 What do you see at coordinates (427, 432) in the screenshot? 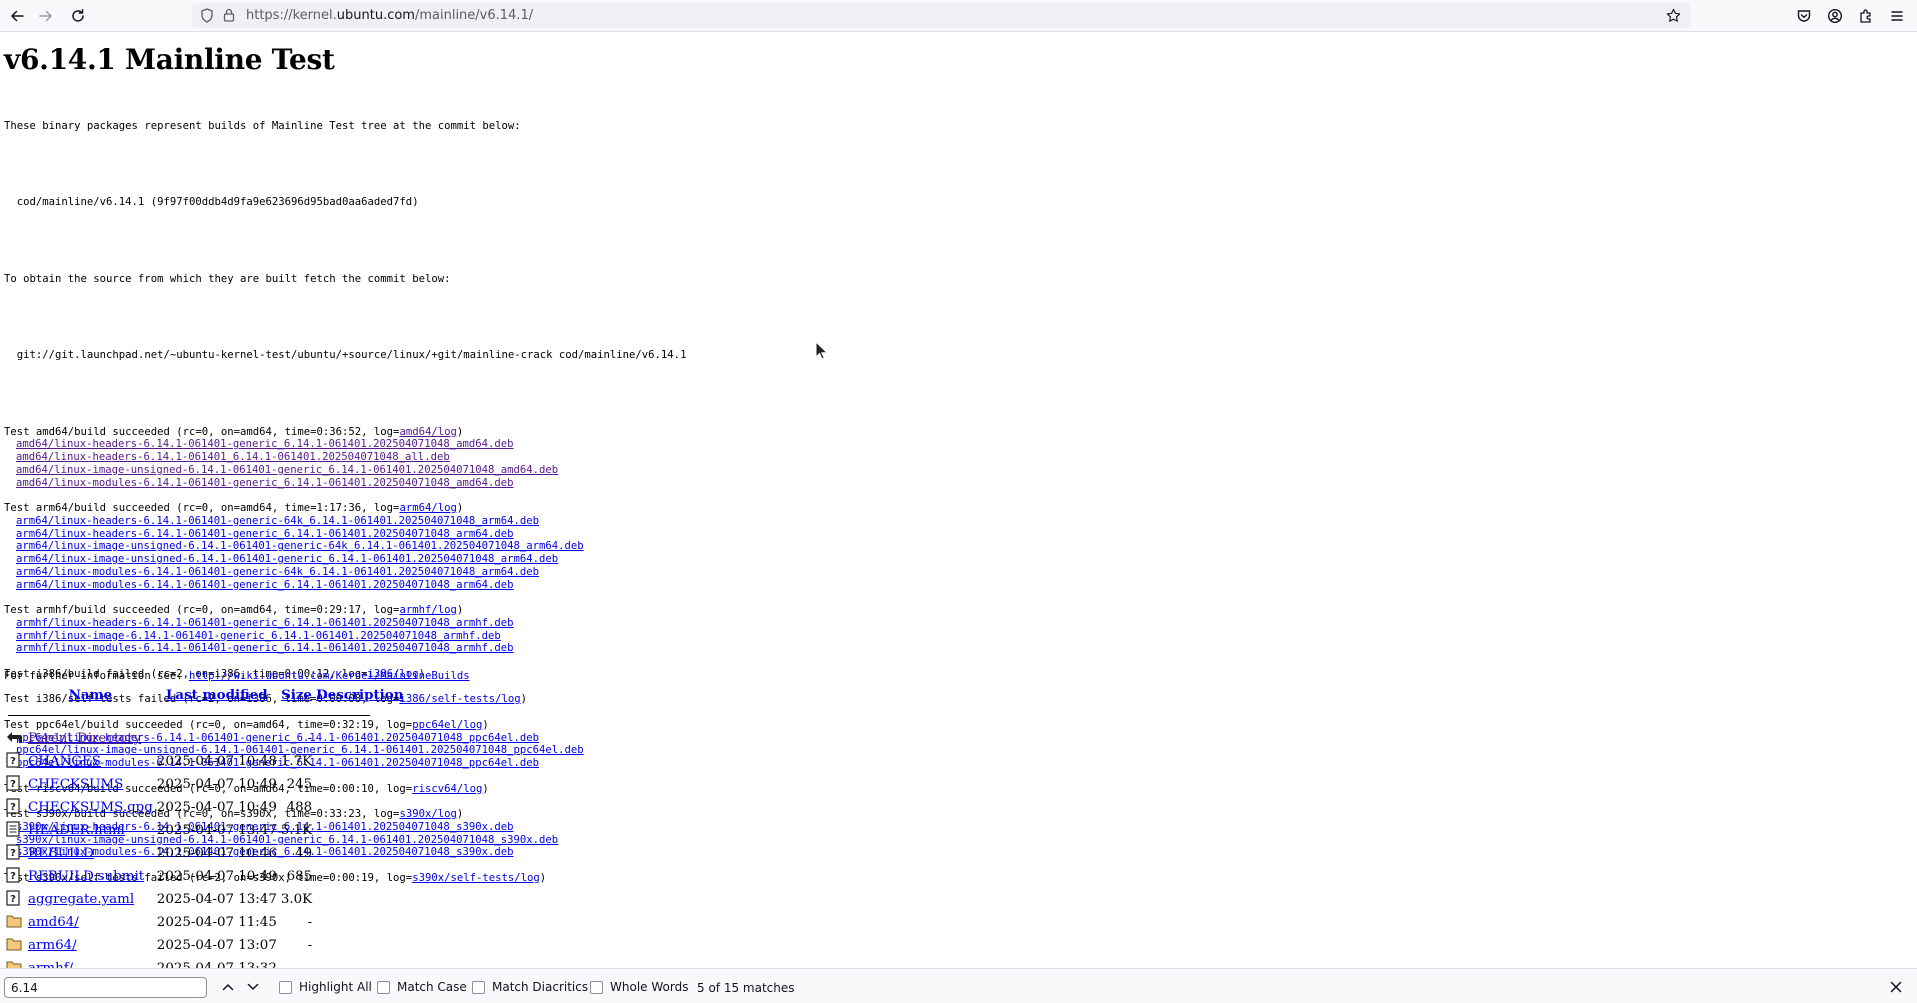
I see `log-link: amd64/log` at bounding box center [427, 432].